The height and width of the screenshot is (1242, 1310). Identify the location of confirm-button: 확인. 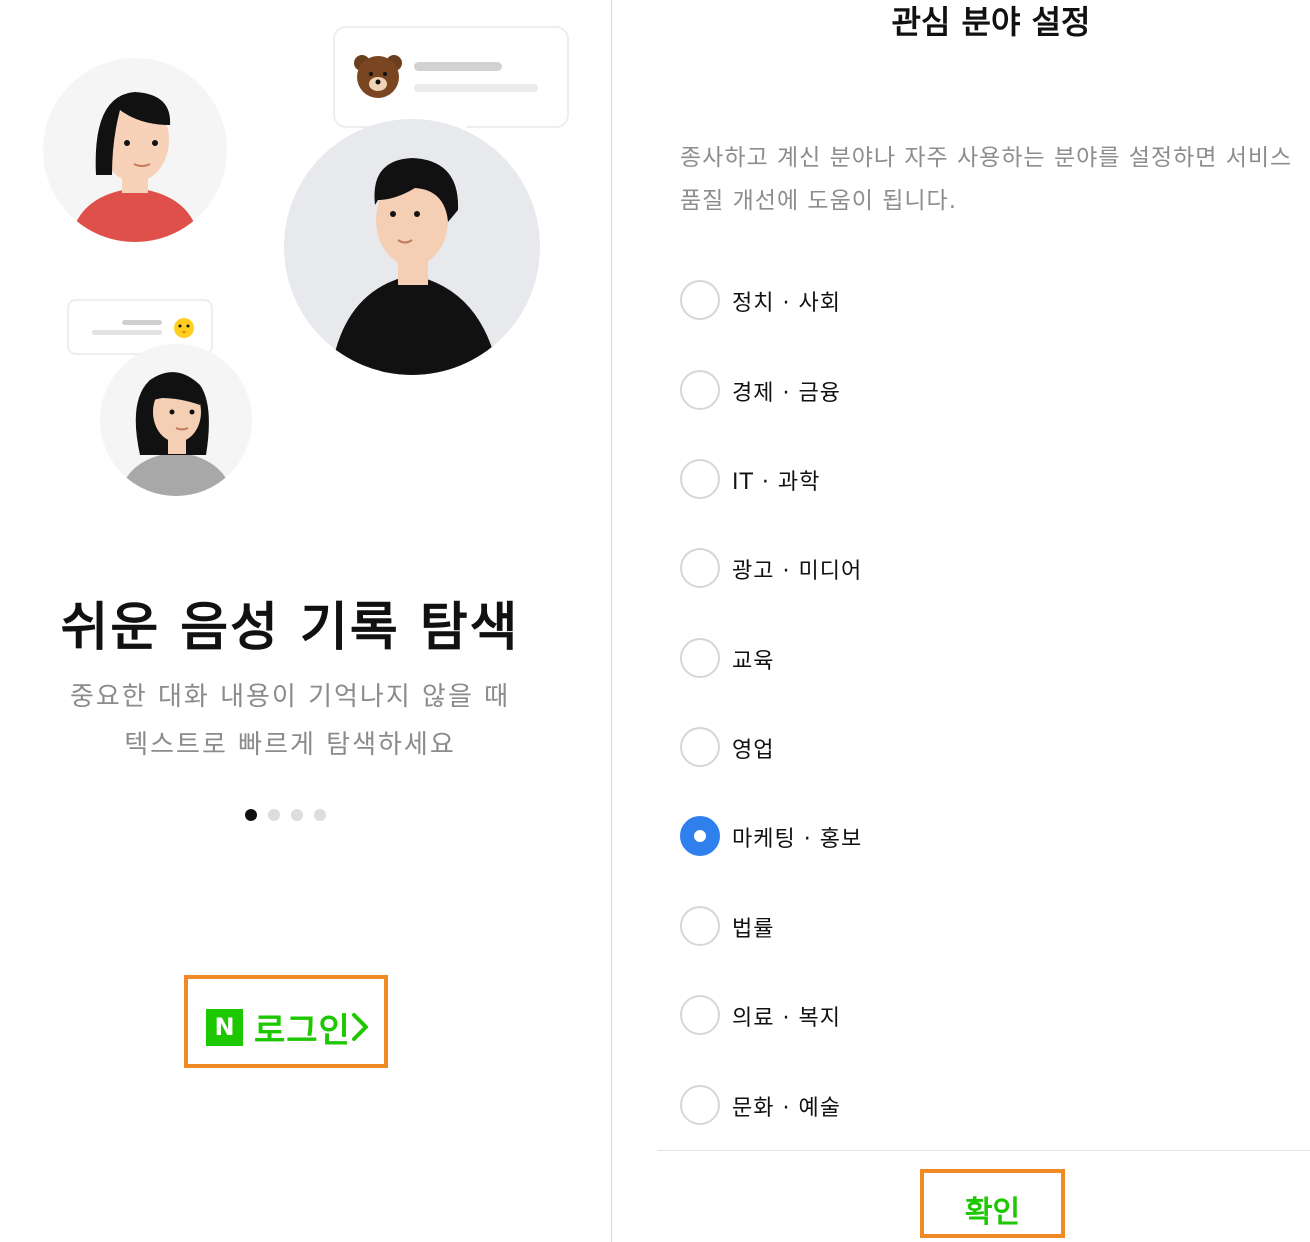
(992, 1203).